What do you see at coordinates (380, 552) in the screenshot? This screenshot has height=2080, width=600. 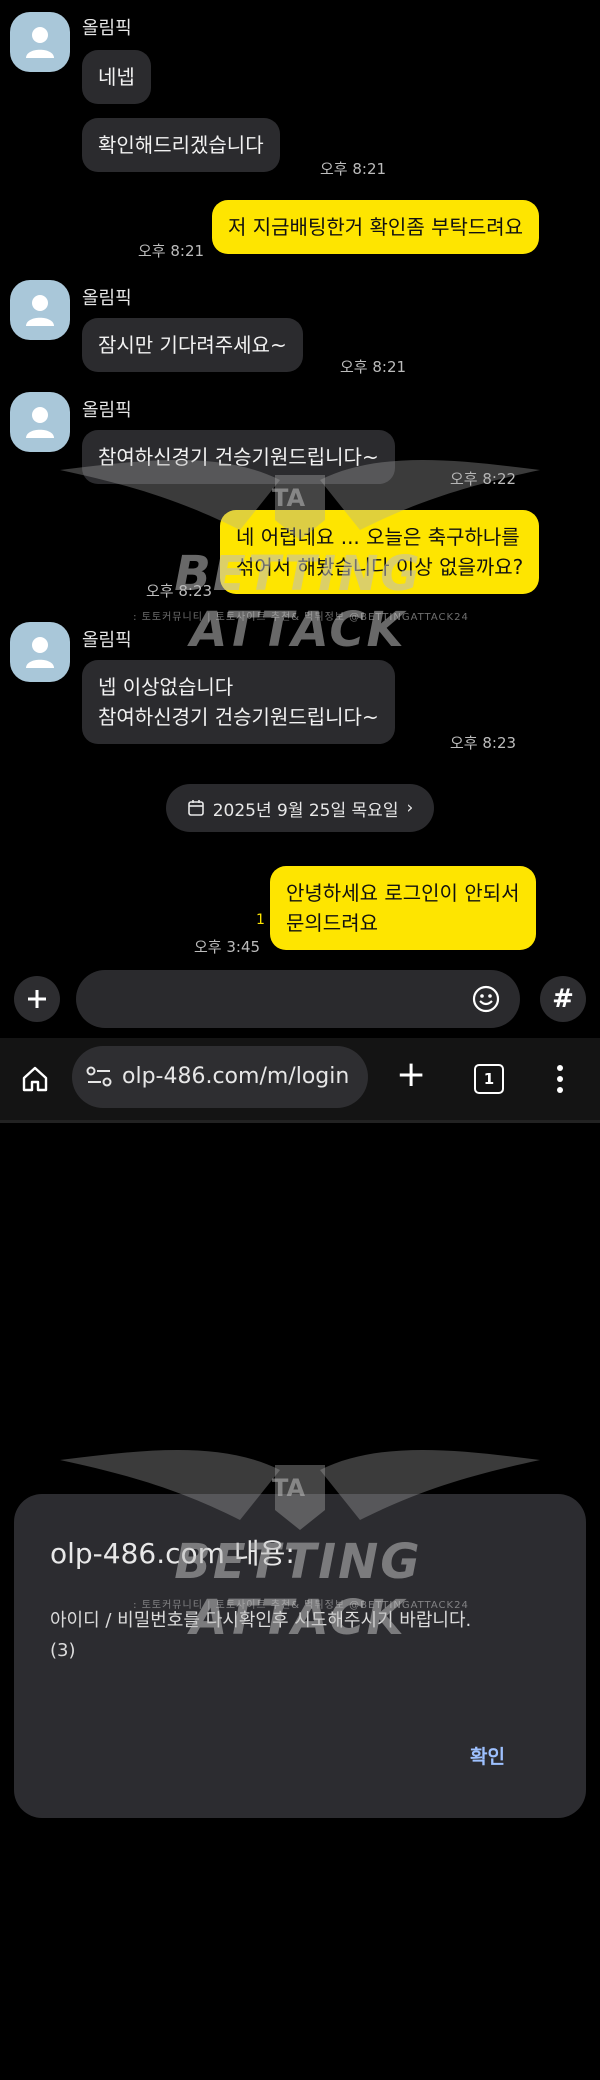 I see `message-bubble-mine: 네 어렵네요 ... 오늘은 축구하나를 섞어서 해봤습니다 이상 없을까요?` at bounding box center [380, 552].